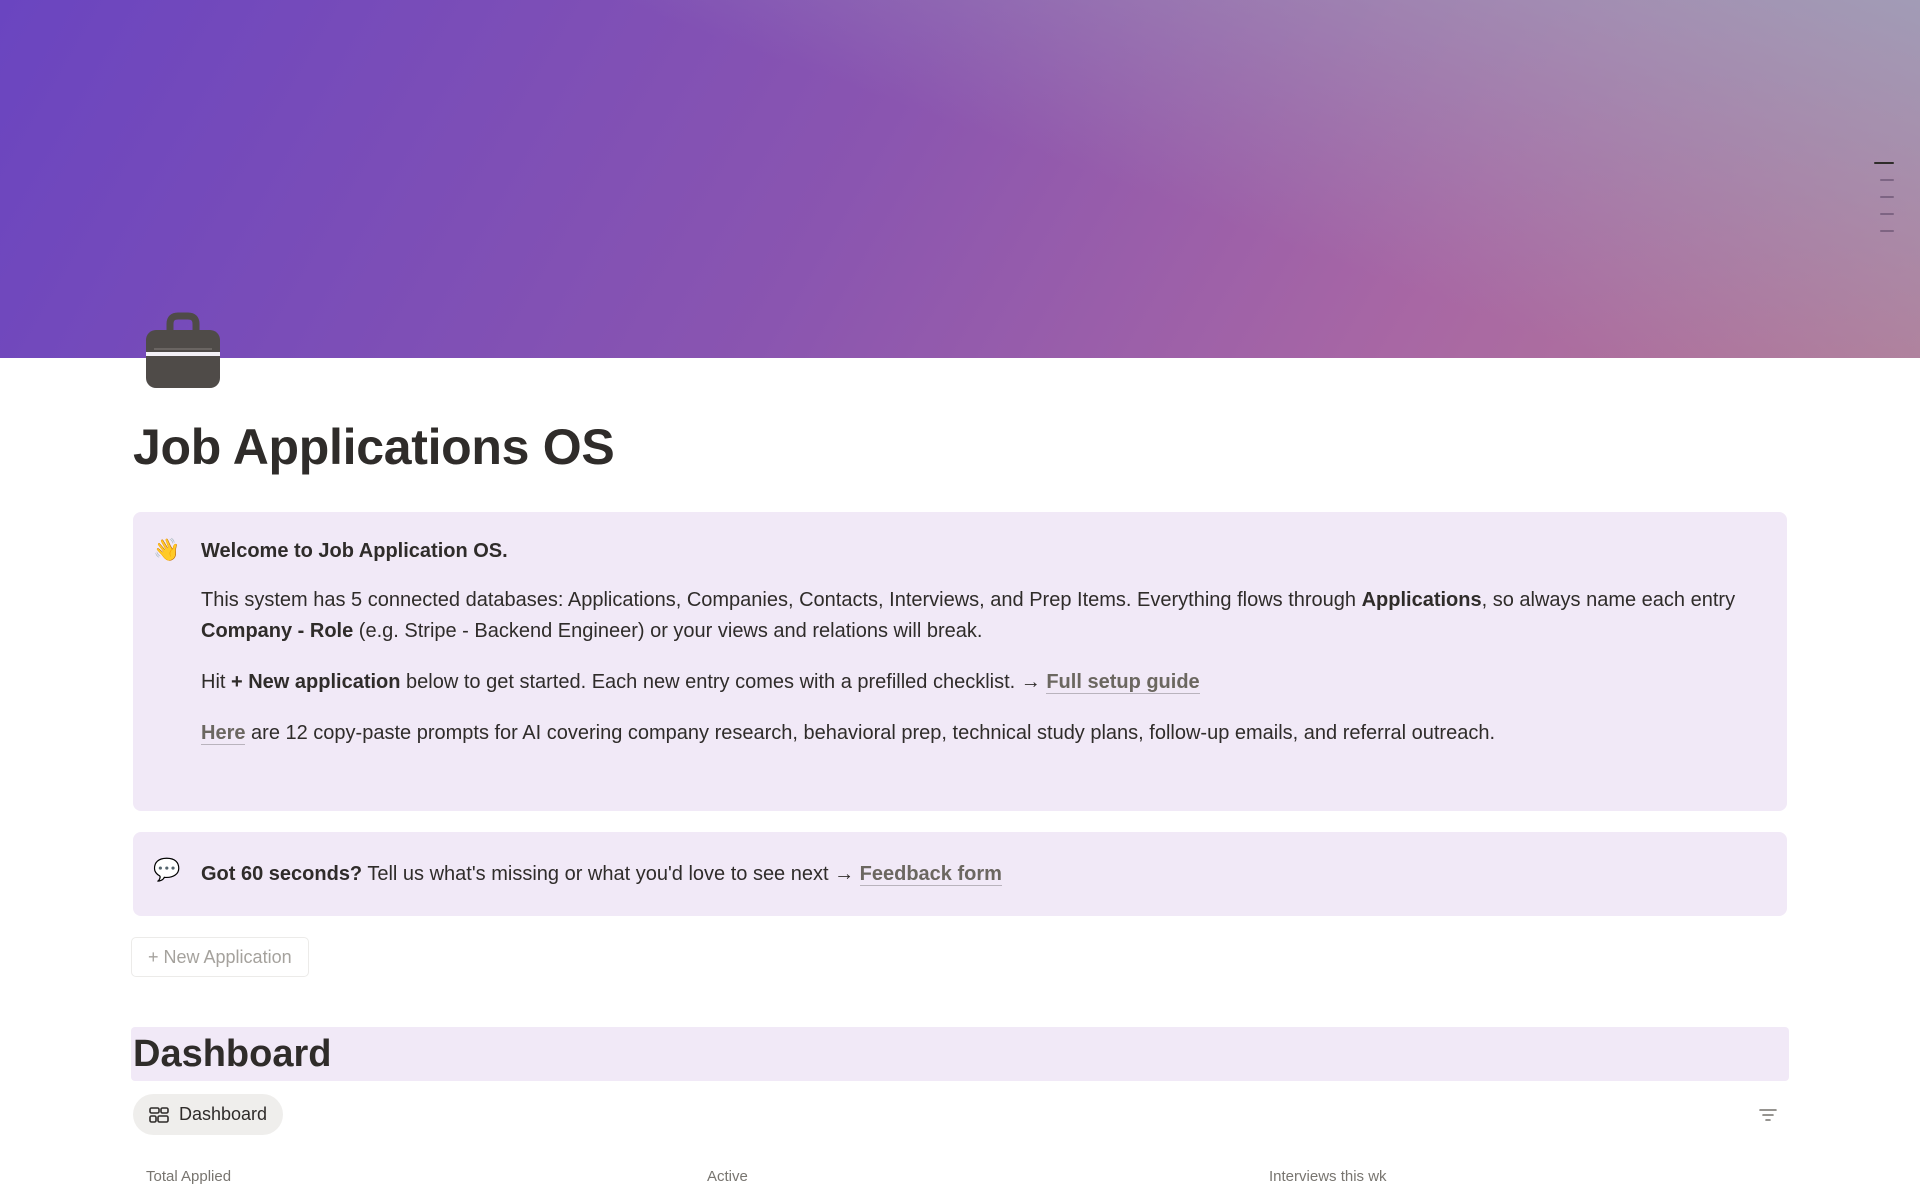  I want to click on full-setup-guide-link: Full setup guide, so click(1123, 682).